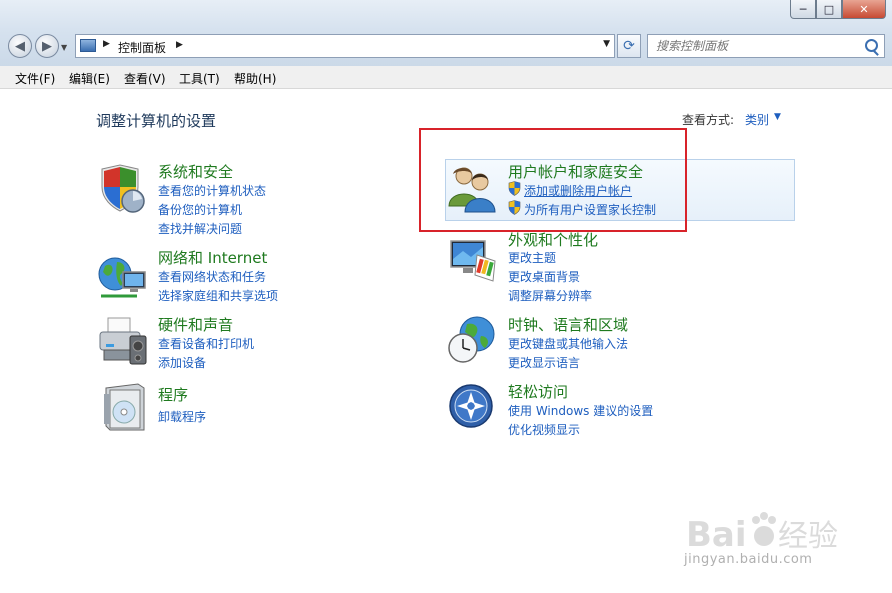 The image size is (892, 593). Describe the element at coordinates (182, 416) in the screenshot. I see `link-uninstall-program: 卸载程序` at that location.